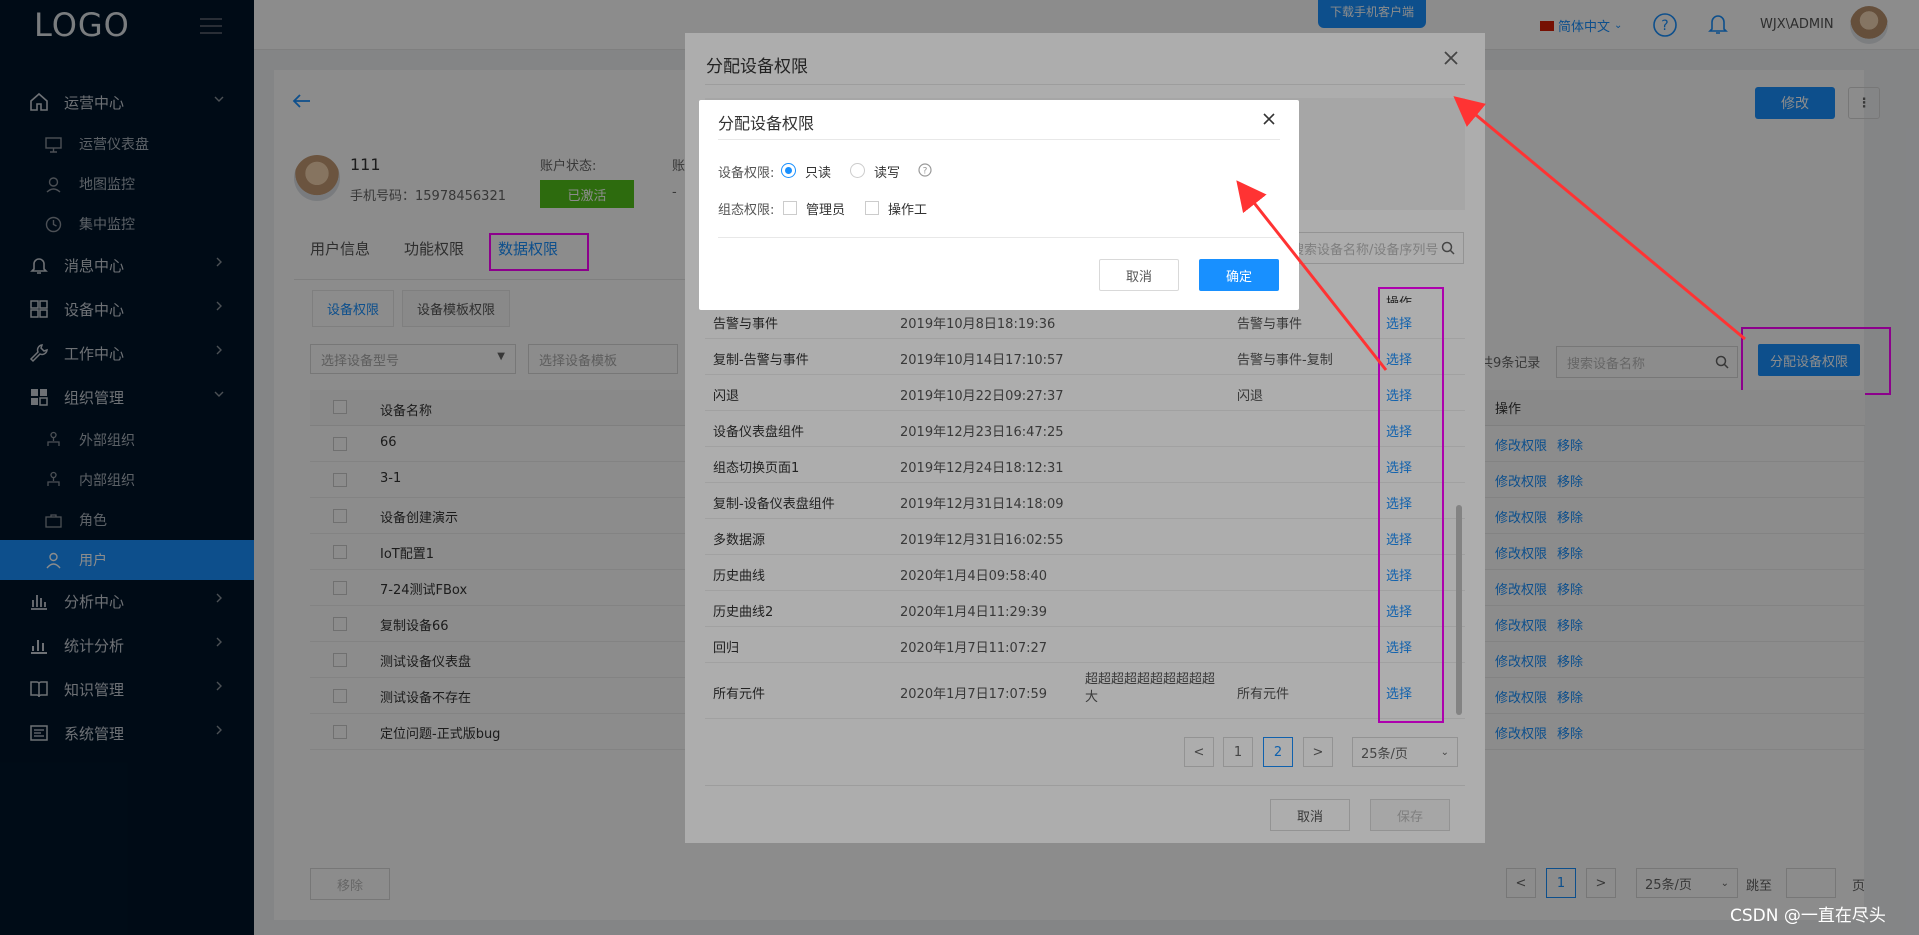 This screenshot has width=1919, height=935. Describe the element at coordinates (746, 173) in the screenshot. I see `device-permission-label: 设备权限:` at that location.